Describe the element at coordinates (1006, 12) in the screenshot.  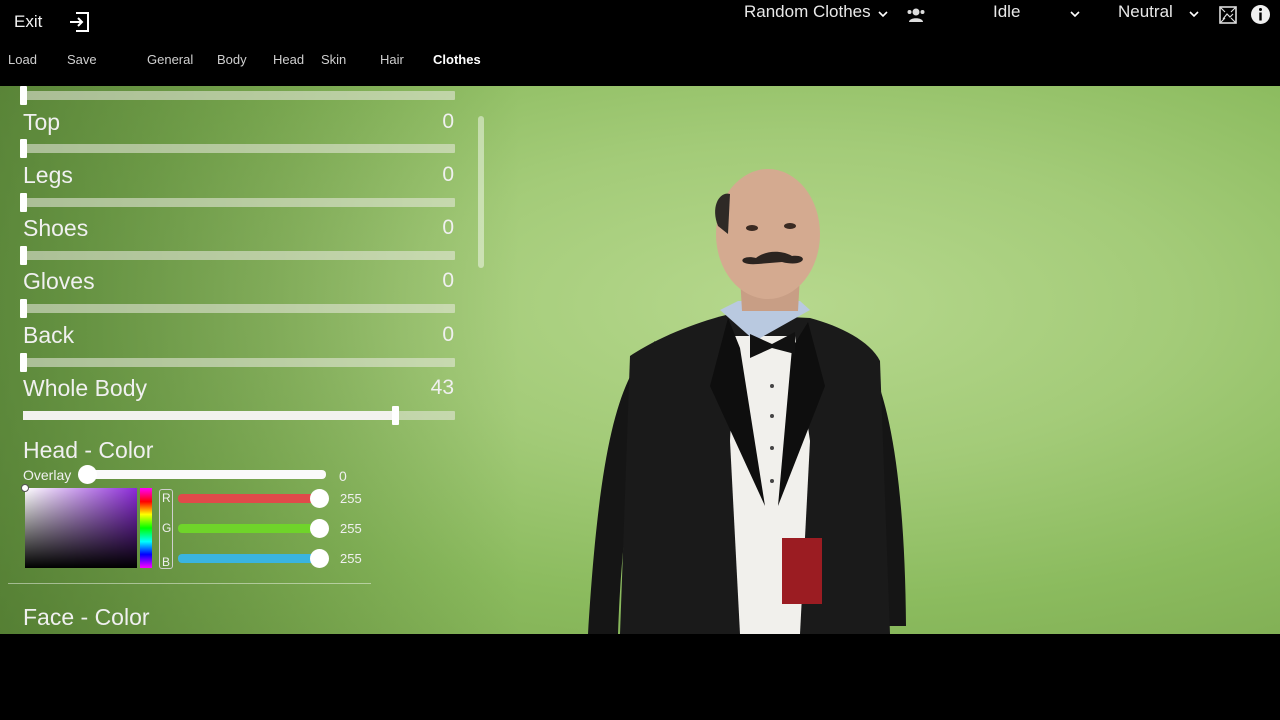
I see `pose-dropdown: Idle` at that location.